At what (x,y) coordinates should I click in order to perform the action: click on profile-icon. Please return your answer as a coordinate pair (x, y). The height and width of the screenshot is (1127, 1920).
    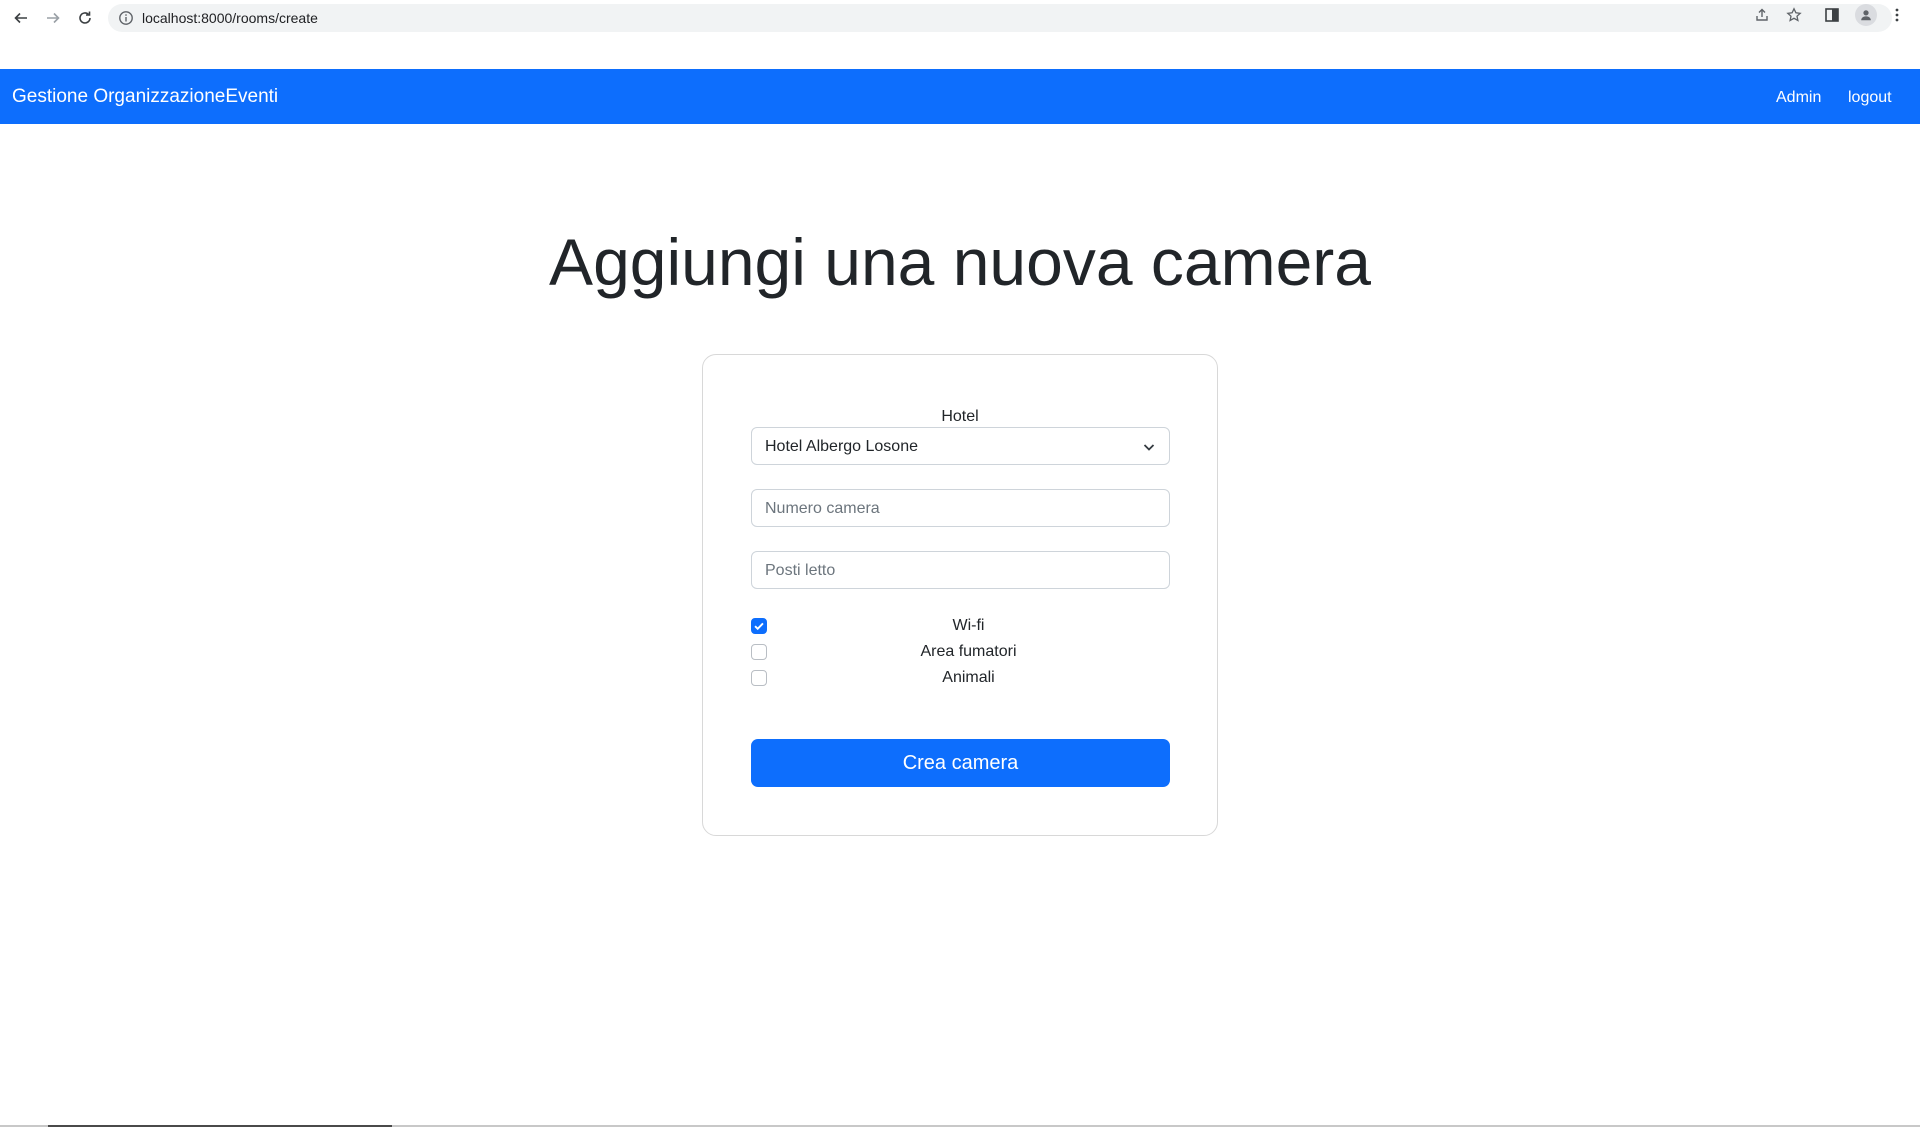
    Looking at the image, I should click on (1866, 15).